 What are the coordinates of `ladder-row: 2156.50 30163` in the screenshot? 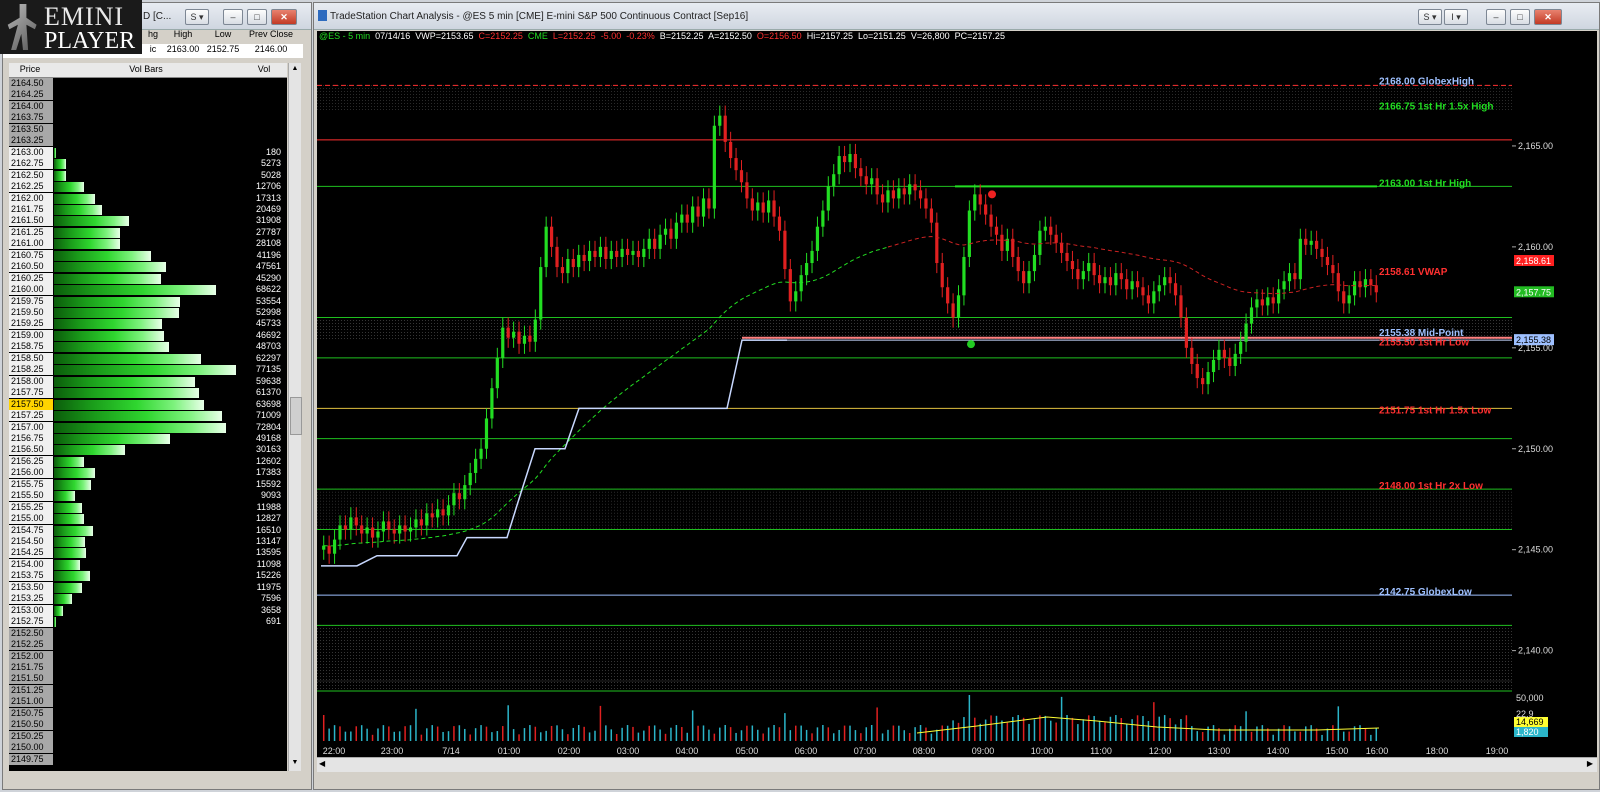 It's located at (148, 450).